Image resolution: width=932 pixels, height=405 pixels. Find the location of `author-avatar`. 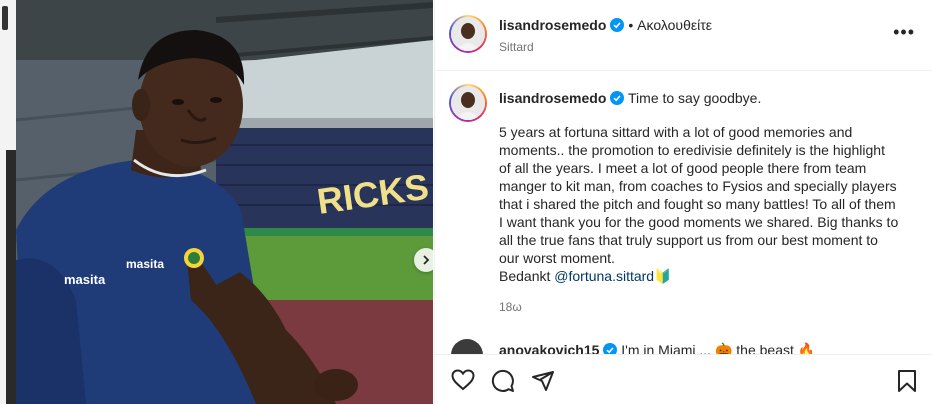

author-avatar is located at coordinates (468, 34).